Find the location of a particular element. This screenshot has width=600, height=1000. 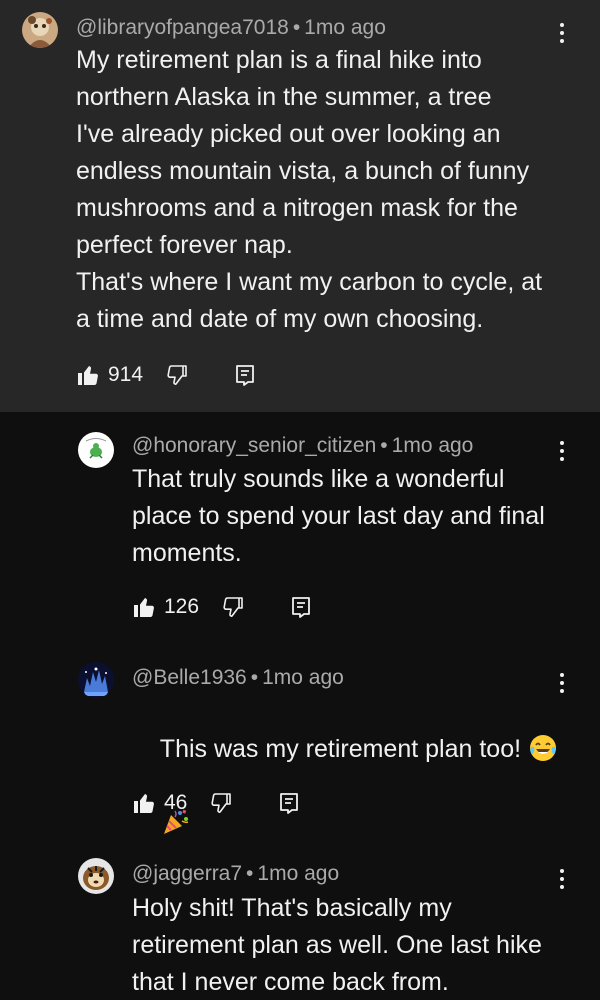

comment-meta: @honorary_senior_citizen • 1mo ago is located at coordinates (302, 446).